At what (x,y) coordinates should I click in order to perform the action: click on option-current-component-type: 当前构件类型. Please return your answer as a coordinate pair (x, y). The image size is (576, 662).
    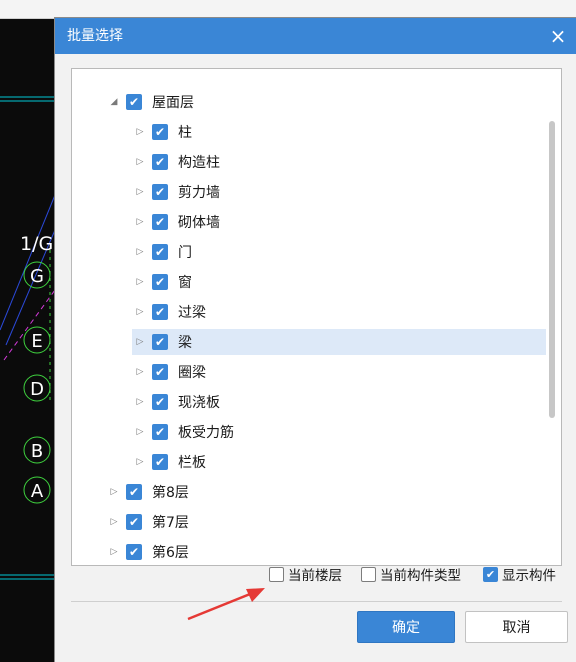
    Looking at the image, I should click on (411, 574).